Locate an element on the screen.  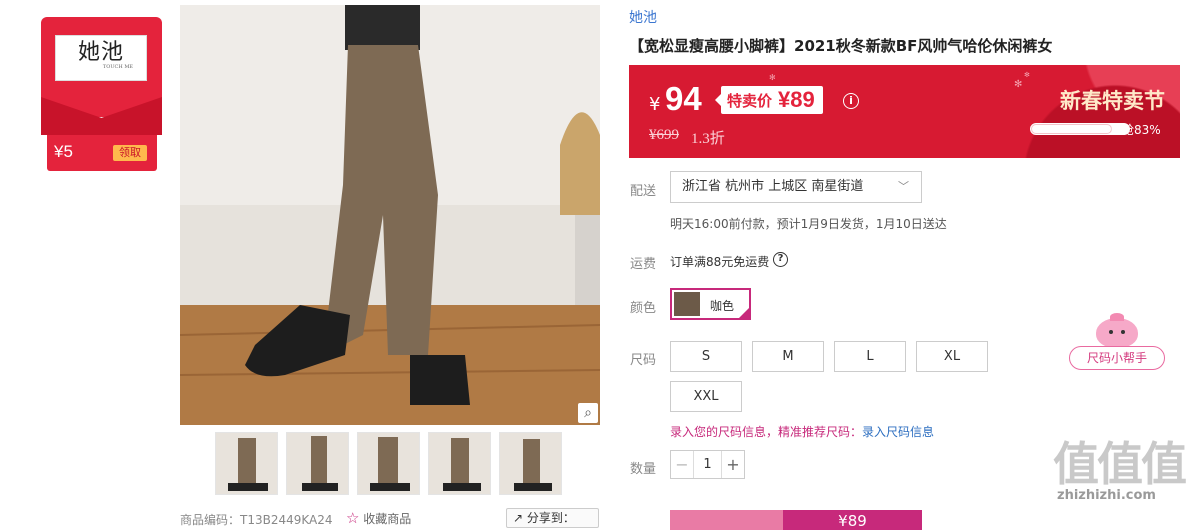
store-coupon: 她池 TOUCH ME ¥5 领取 is located at coordinates (101, 94).